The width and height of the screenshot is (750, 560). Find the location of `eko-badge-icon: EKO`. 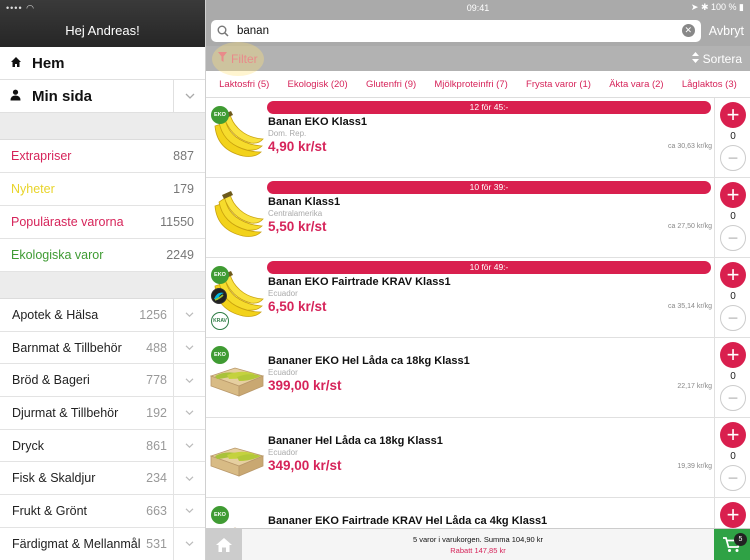

eko-badge-icon: EKO is located at coordinates (220, 275).